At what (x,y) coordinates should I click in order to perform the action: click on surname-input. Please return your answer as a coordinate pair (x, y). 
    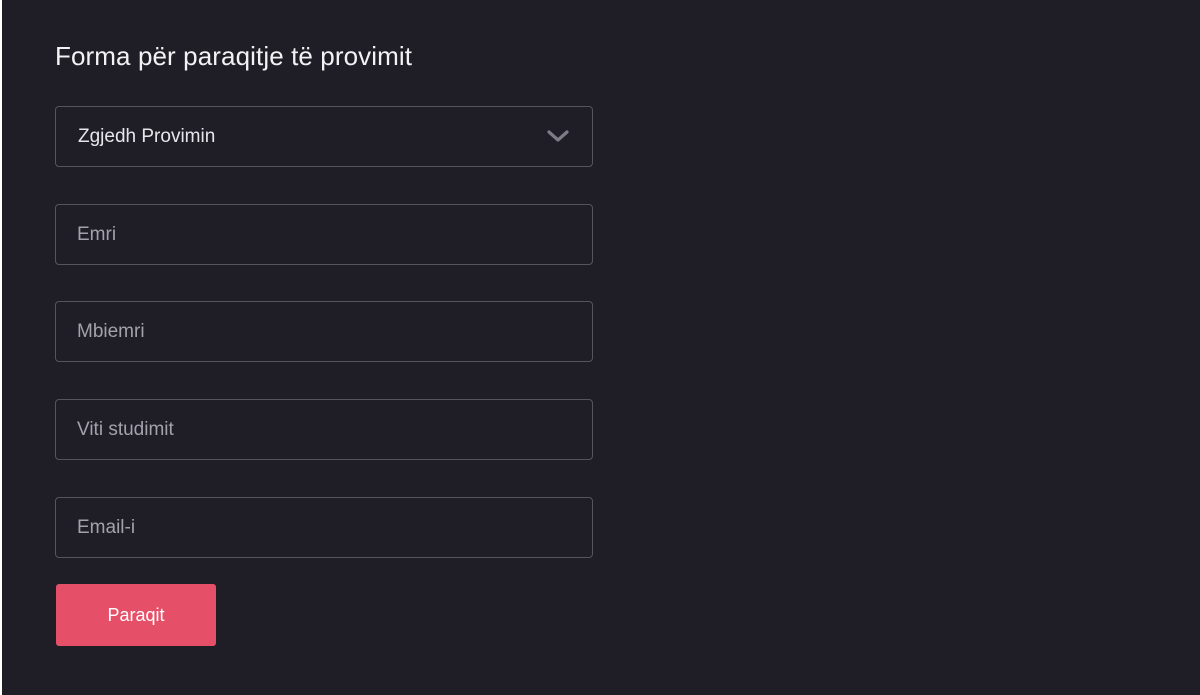
    Looking at the image, I should click on (324, 331).